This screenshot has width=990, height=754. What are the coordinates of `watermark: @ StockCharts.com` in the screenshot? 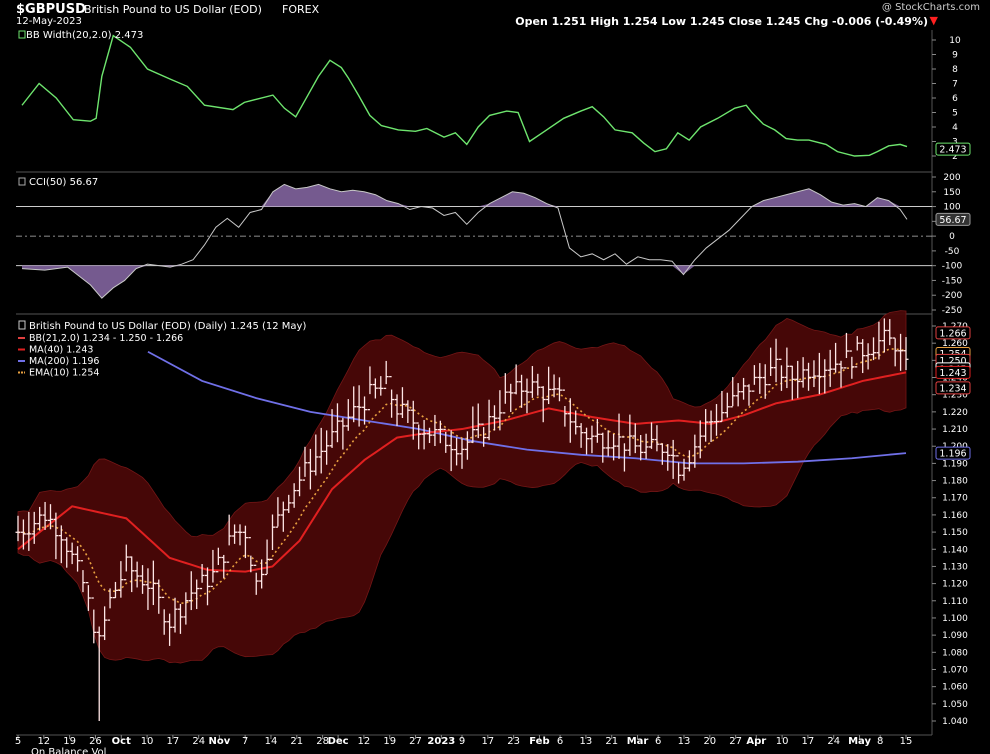 It's located at (930, 7).